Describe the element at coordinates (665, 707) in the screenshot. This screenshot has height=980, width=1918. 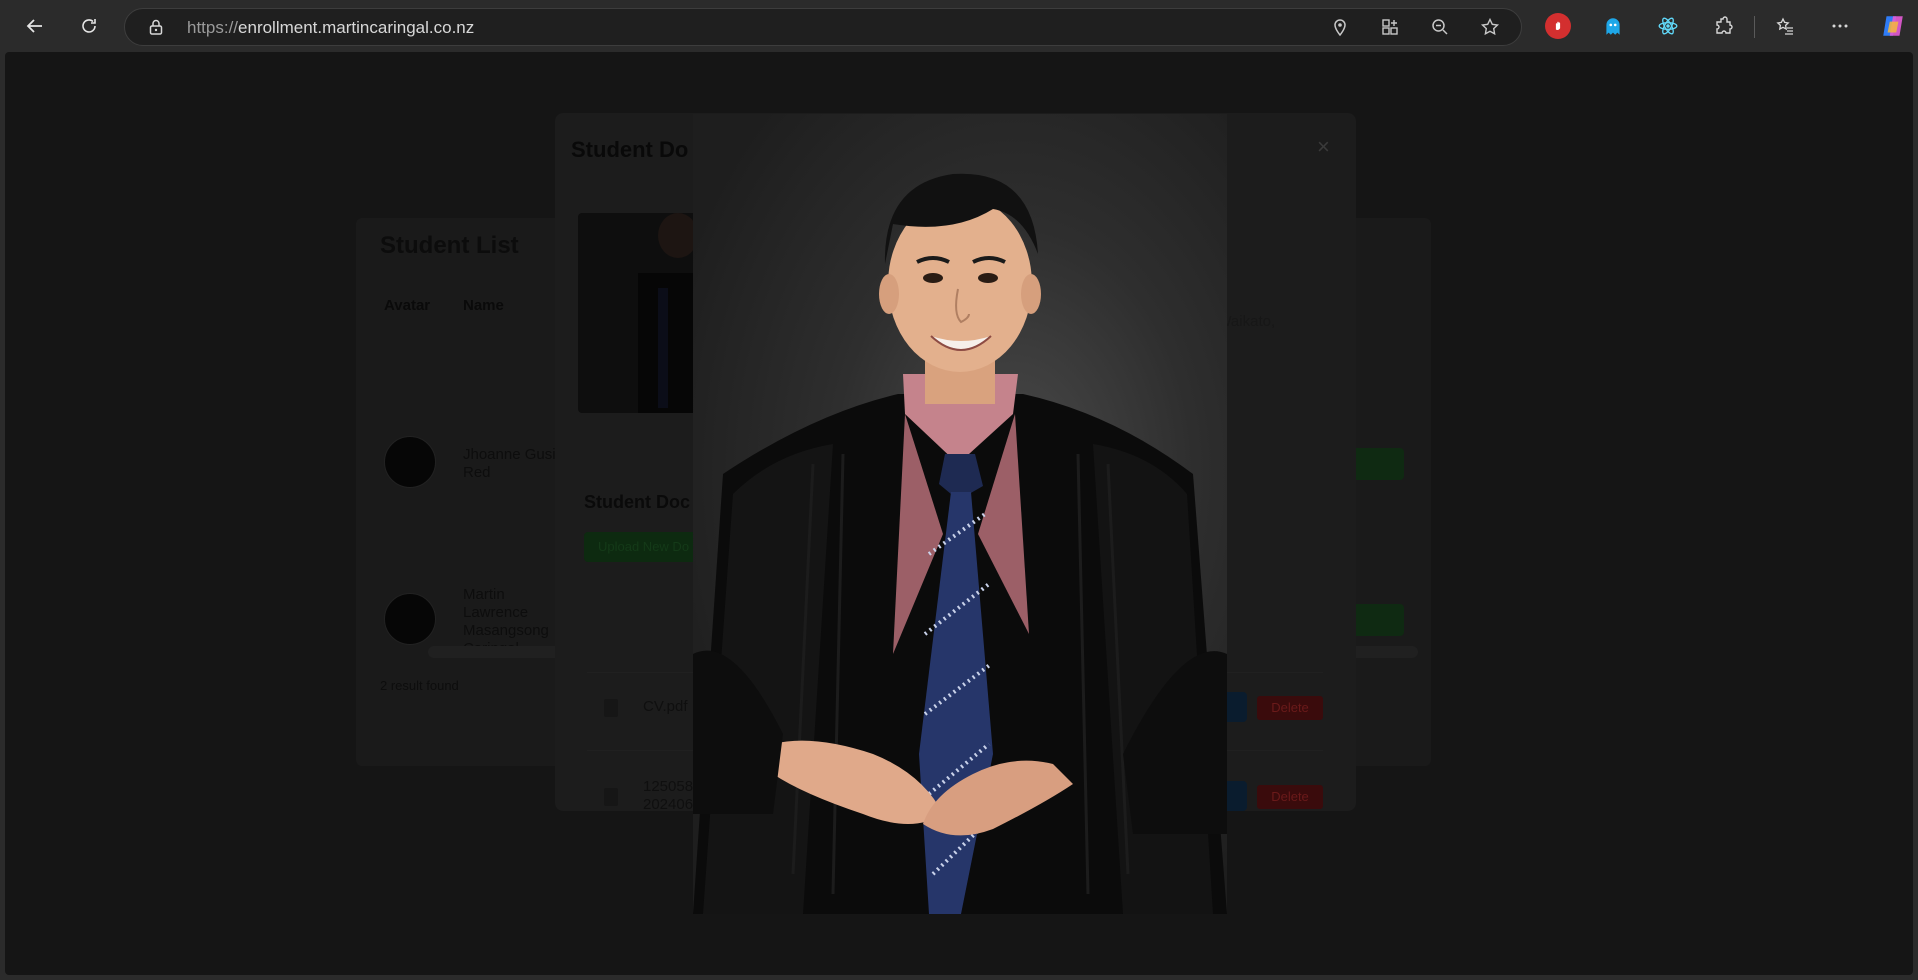
I see `document-name: CV.pdf` at that location.